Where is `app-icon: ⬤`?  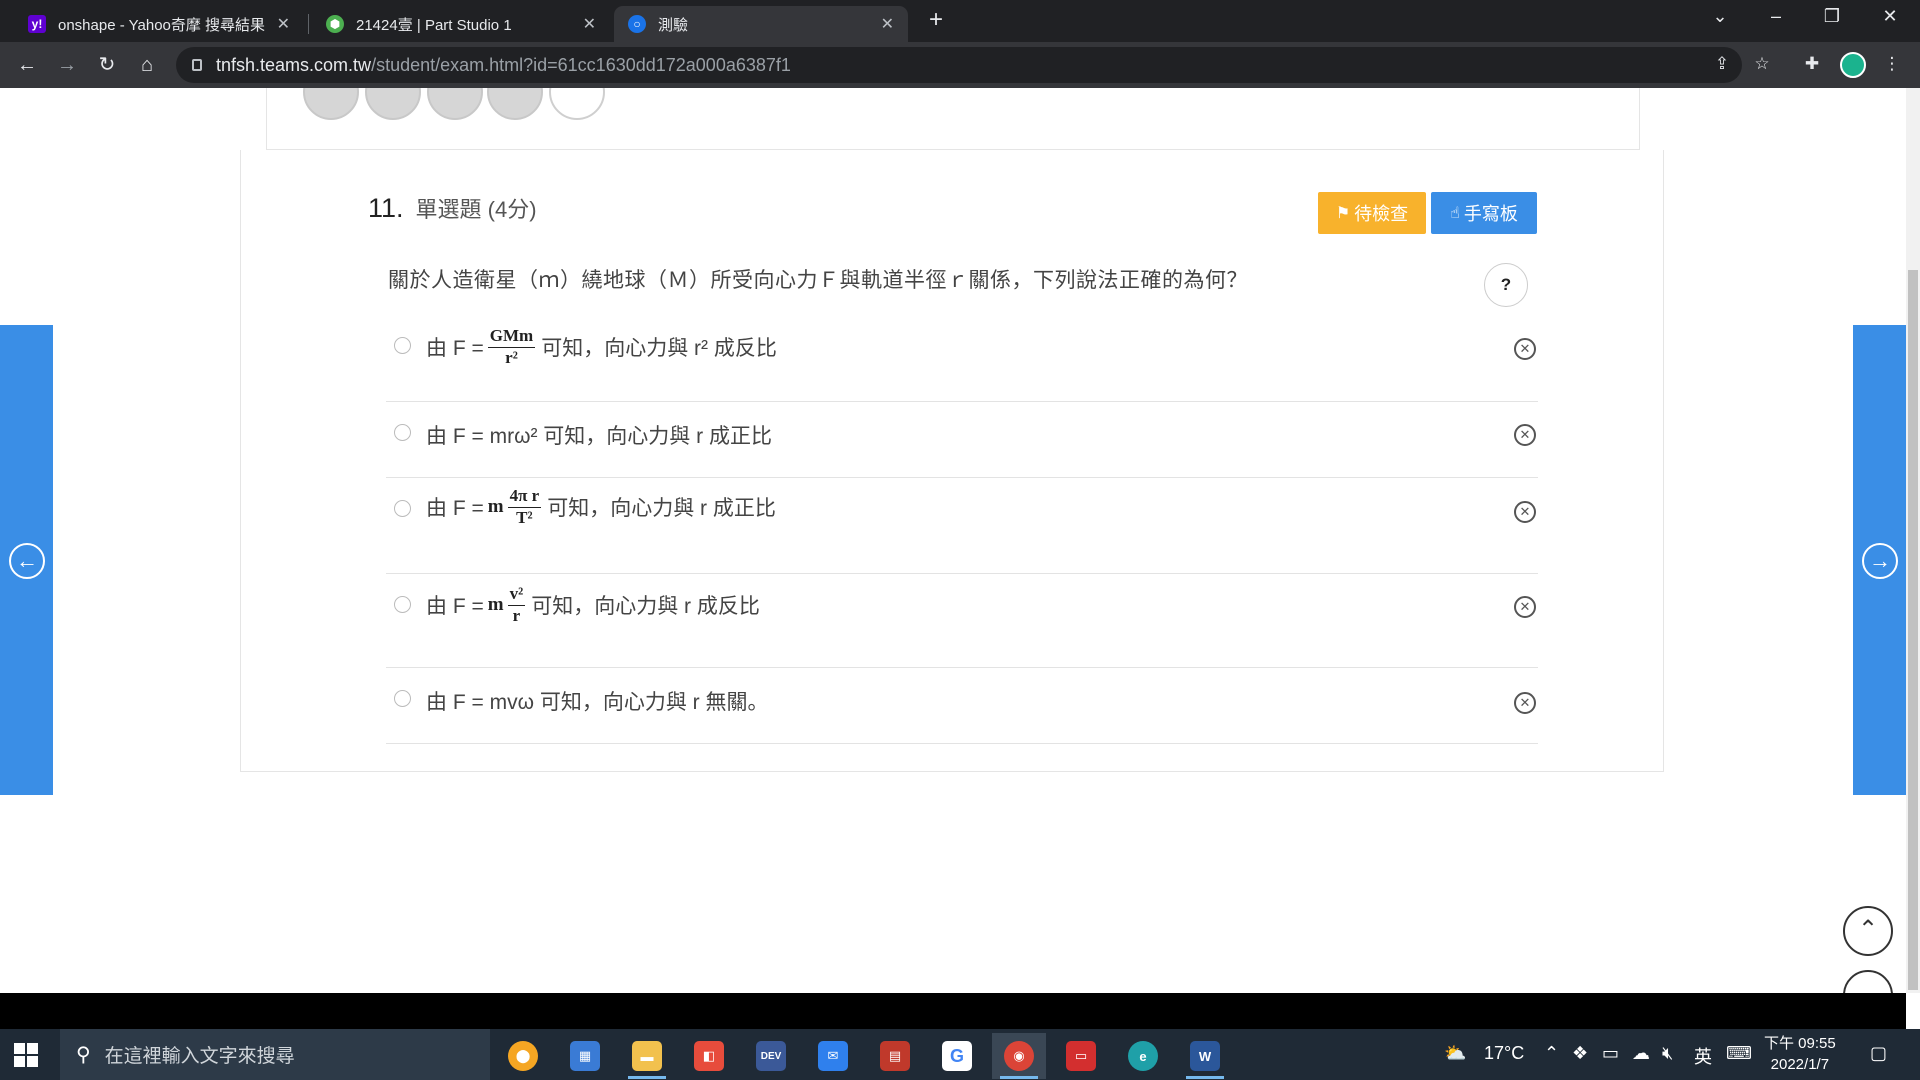
app-icon: ⬤ is located at coordinates (523, 1056).